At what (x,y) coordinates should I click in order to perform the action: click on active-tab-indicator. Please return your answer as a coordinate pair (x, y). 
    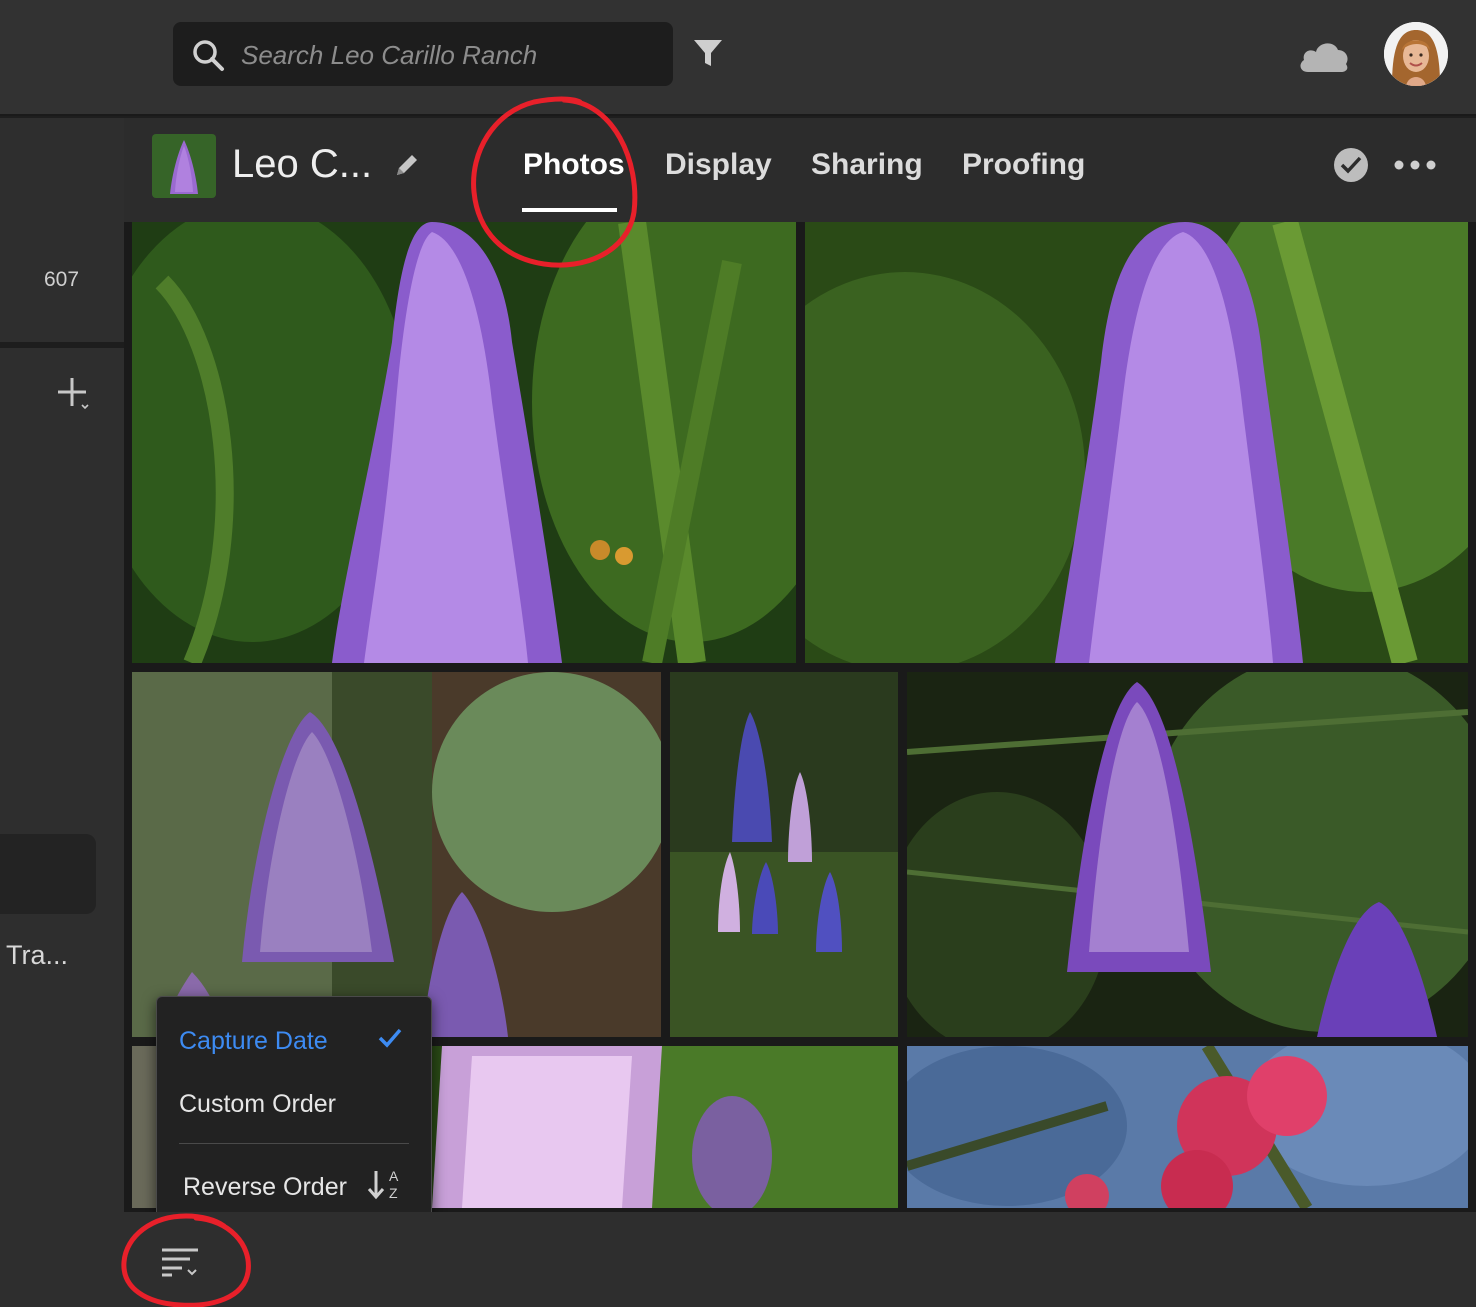
    Looking at the image, I should click on (569, 210).